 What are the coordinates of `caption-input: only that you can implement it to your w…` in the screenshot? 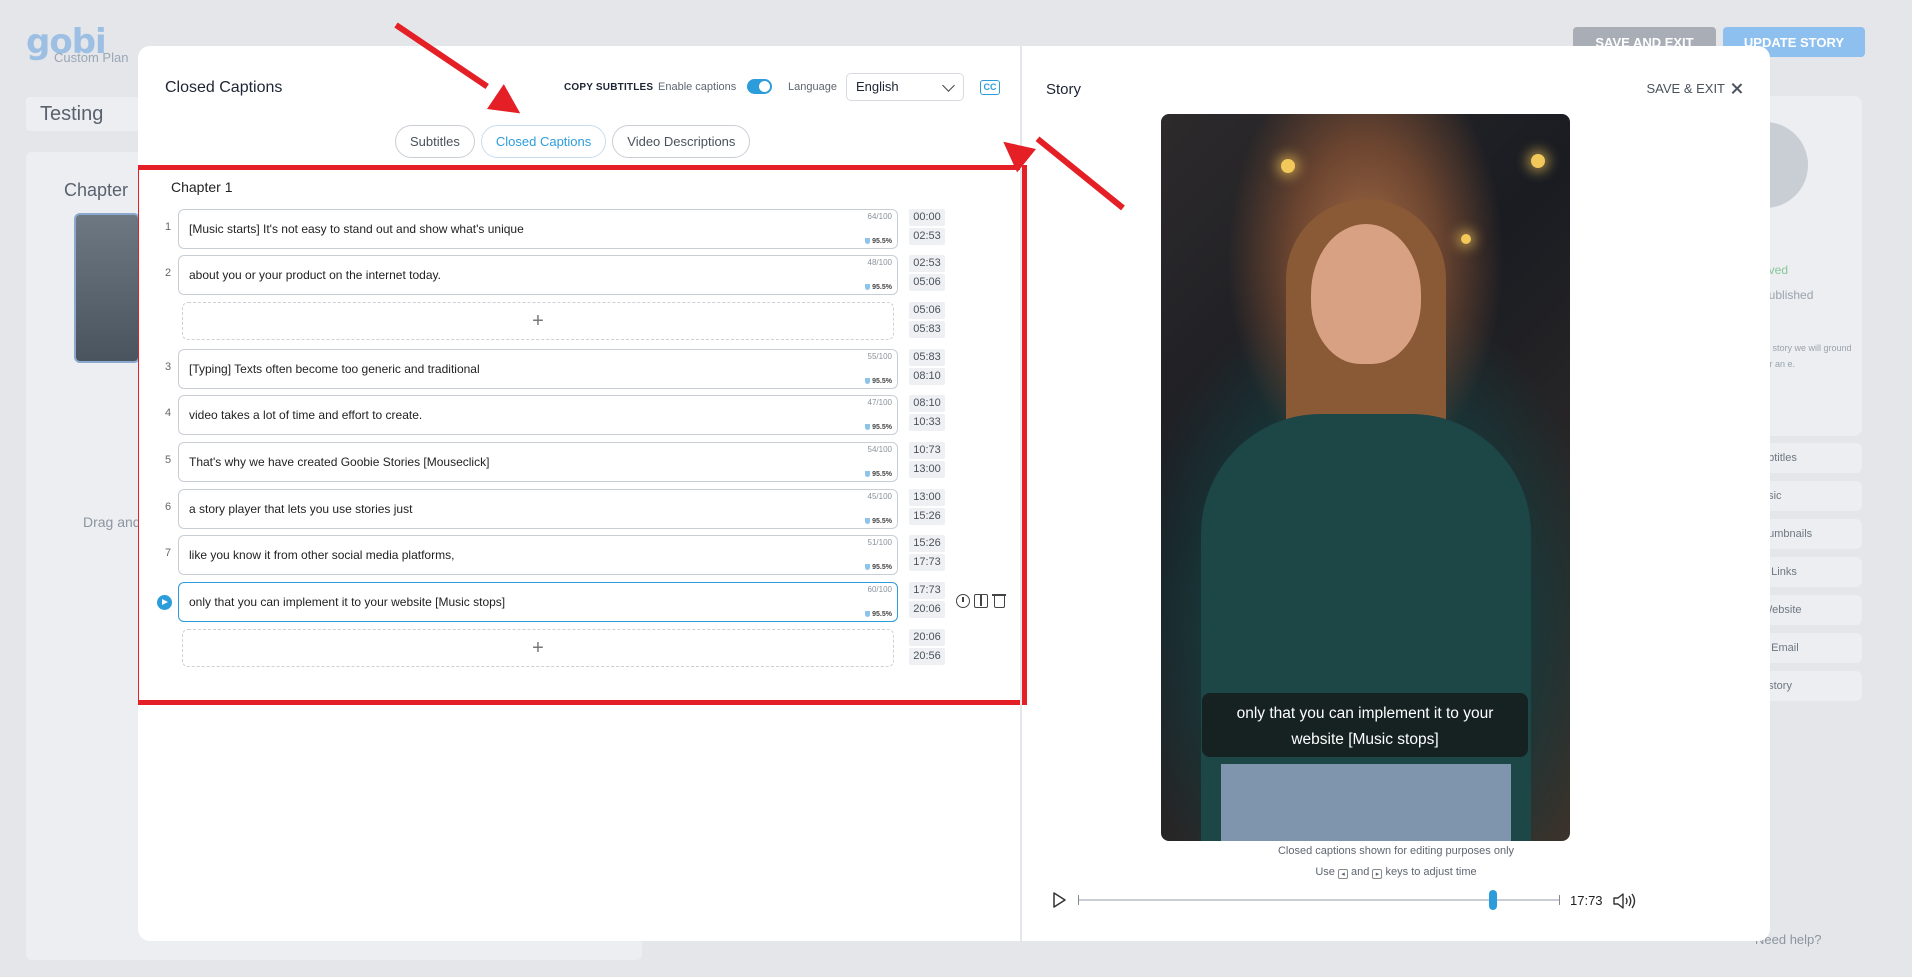 It's located at (538, 602).